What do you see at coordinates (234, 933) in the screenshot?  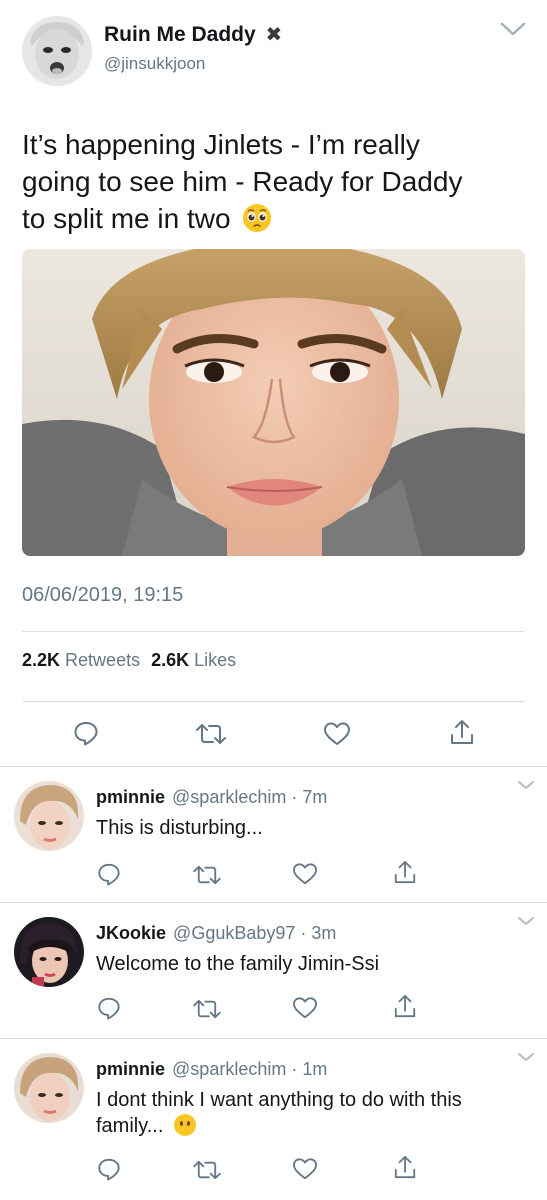 I see `reply-author-handle: @GgukBaby97` at bounding box center [234, 933].